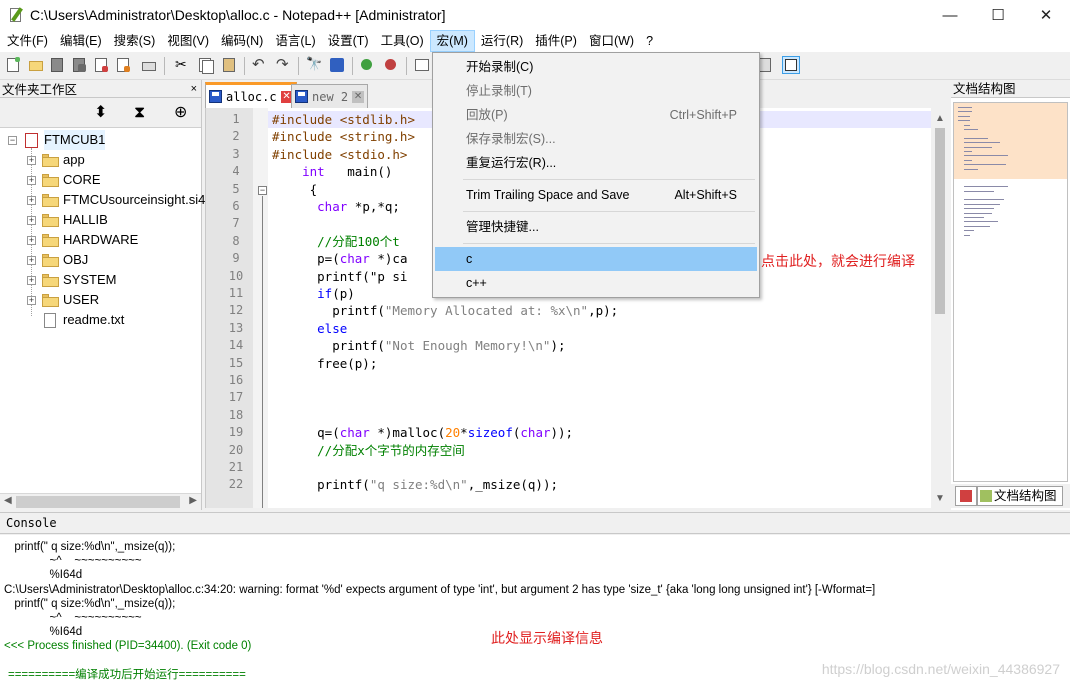 Image resolution: width=1070 pixels, height=687 pixels. I want to click on code-line: printf("Not Enough Memory!\n");, so click(418, 345).